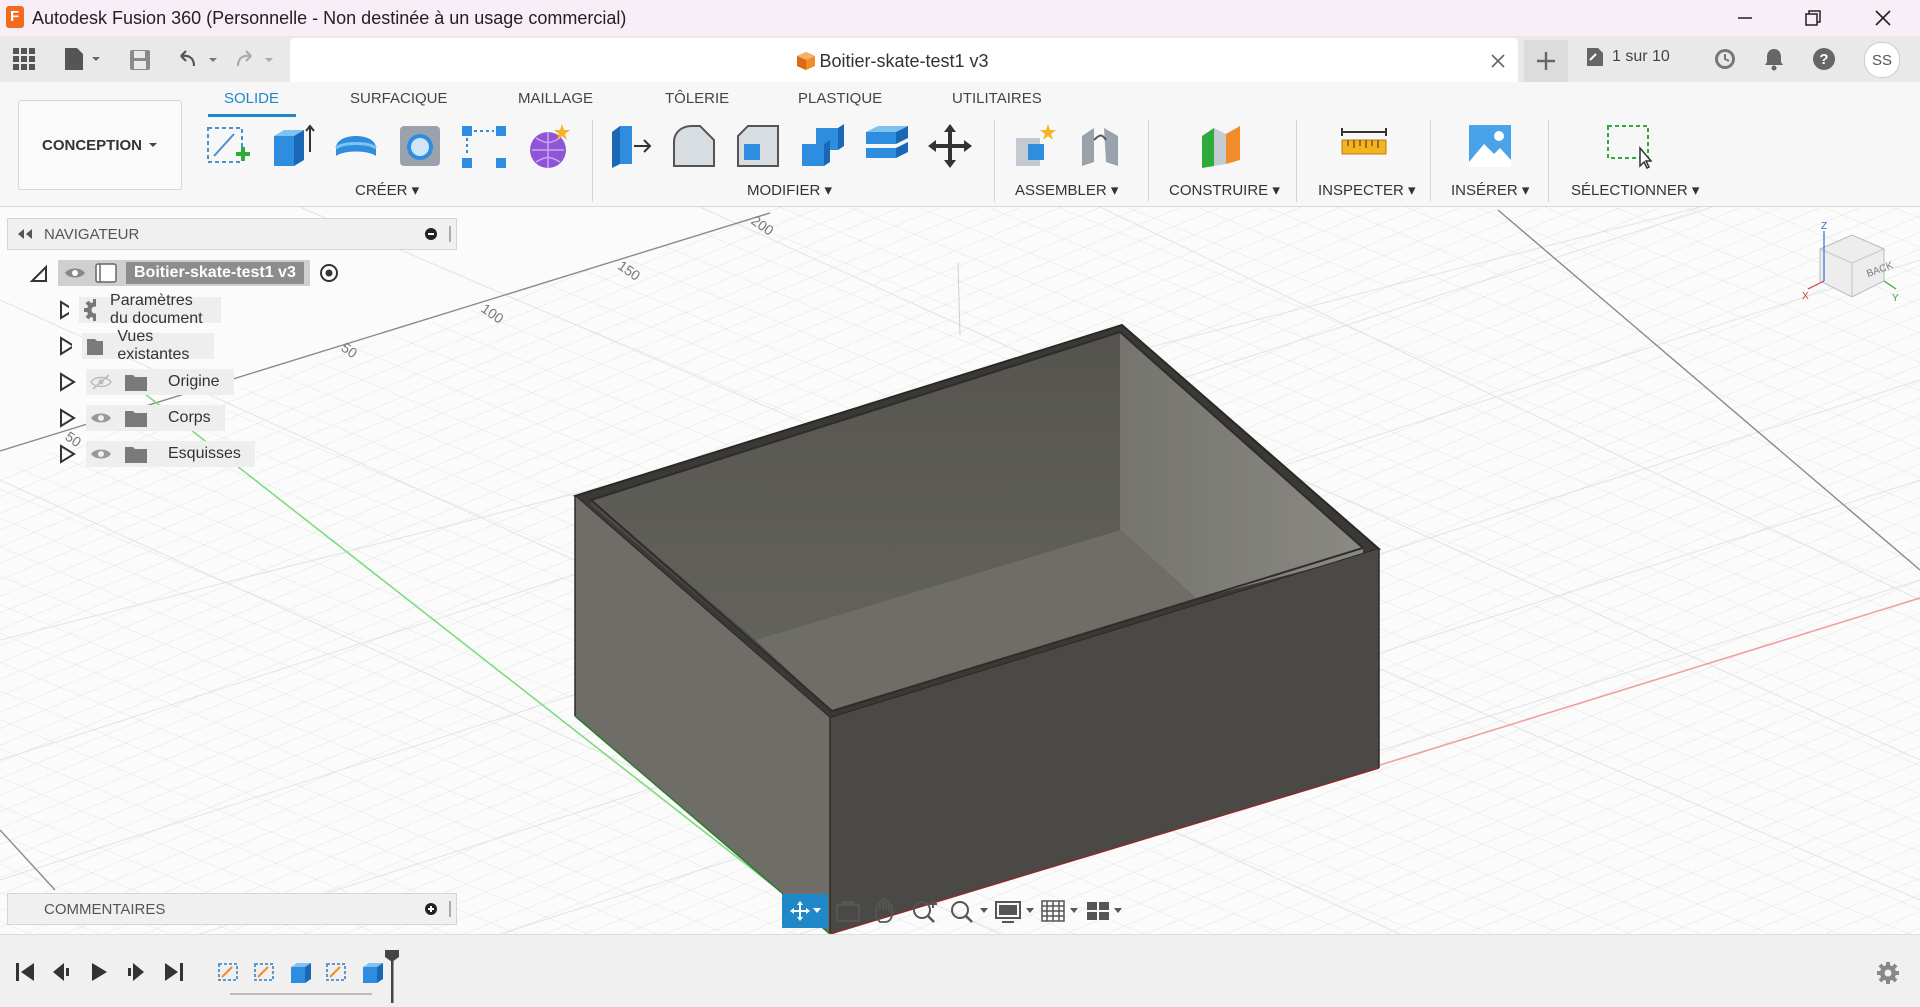 The width and height of the screenshot is (1920, 1007). I want to click on data-panel-grid-icon, so click(24, 61).